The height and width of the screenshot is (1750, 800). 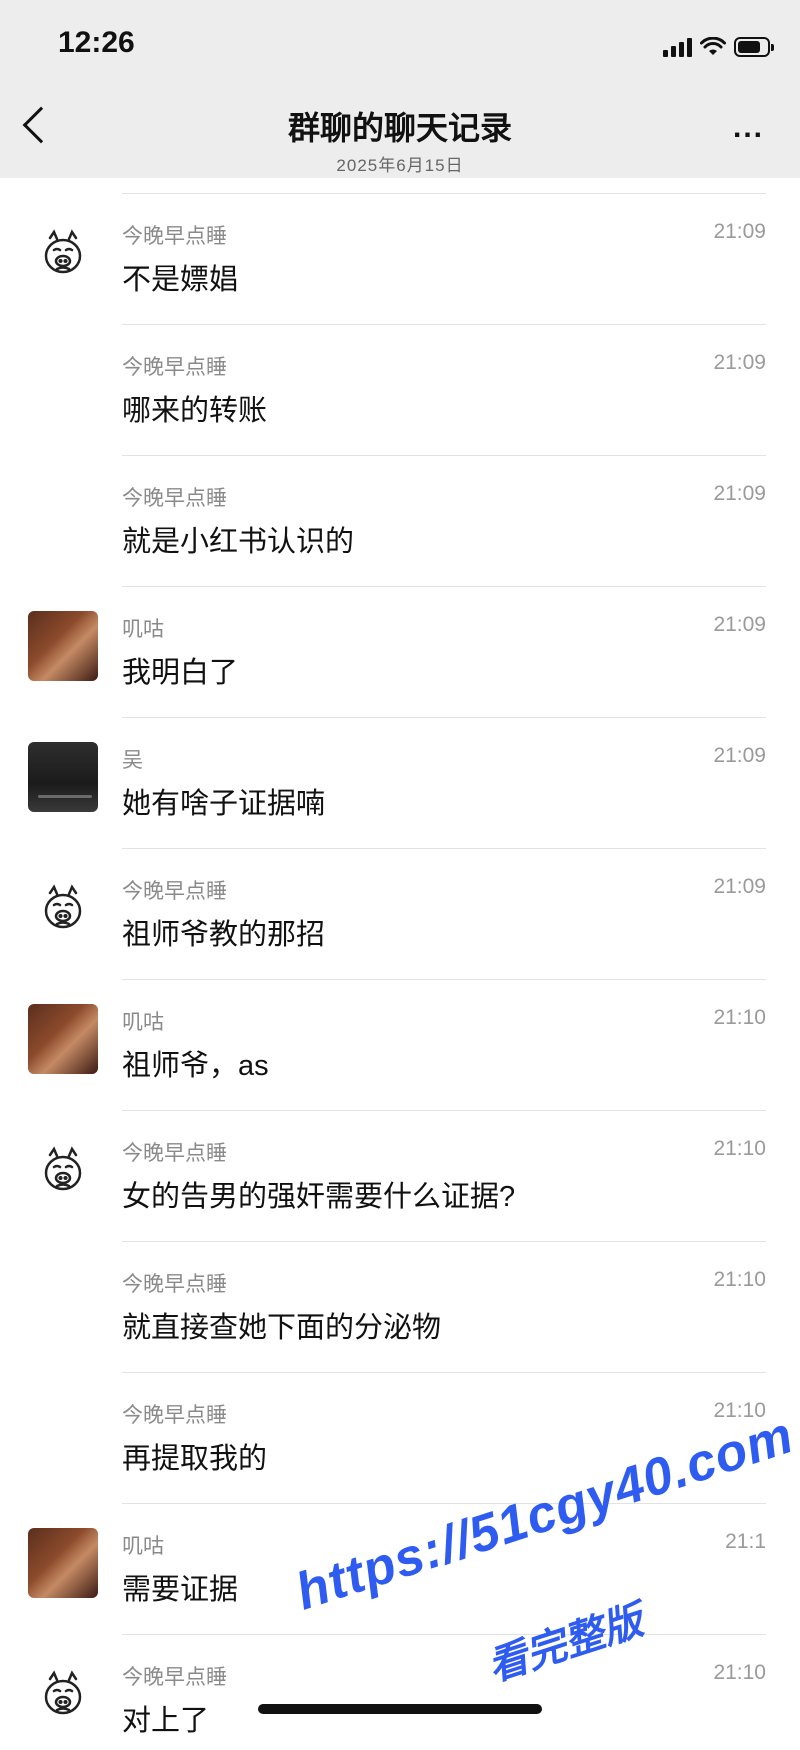 I want to click on message-text: 就直接查她下面的分泌物, so click(x=282, y=1328).